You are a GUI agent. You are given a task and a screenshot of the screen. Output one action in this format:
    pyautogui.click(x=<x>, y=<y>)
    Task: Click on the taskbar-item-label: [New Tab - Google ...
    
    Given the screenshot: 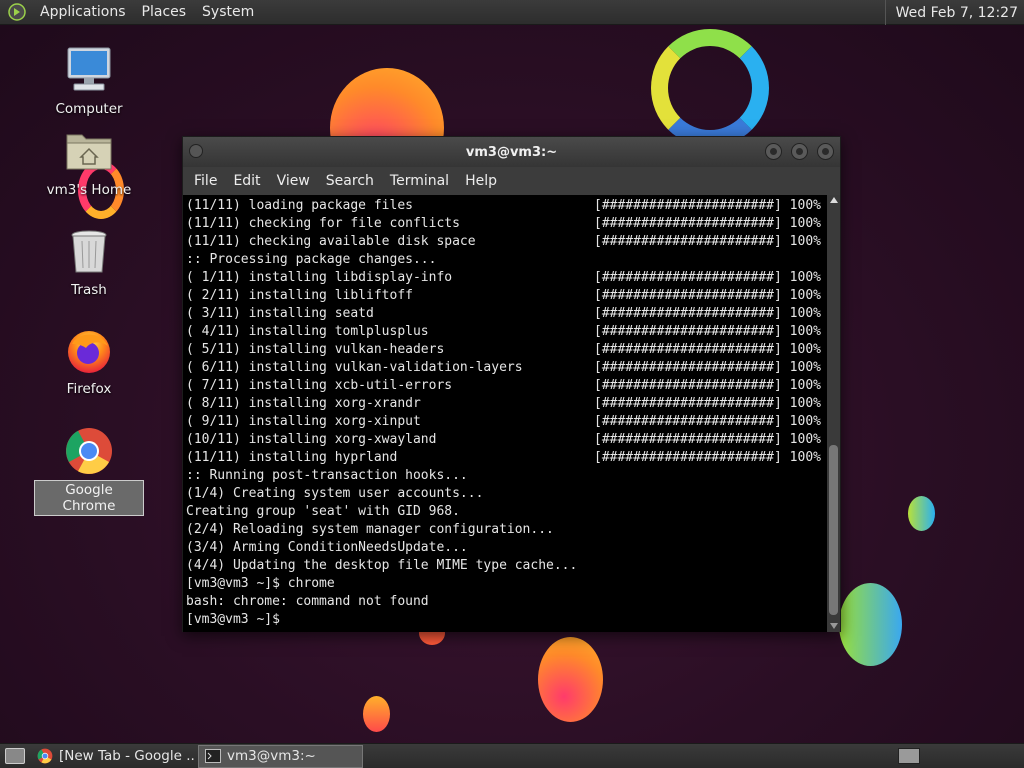 What is the action you would take?
    pyautogui.click(x=127, y=756)
    